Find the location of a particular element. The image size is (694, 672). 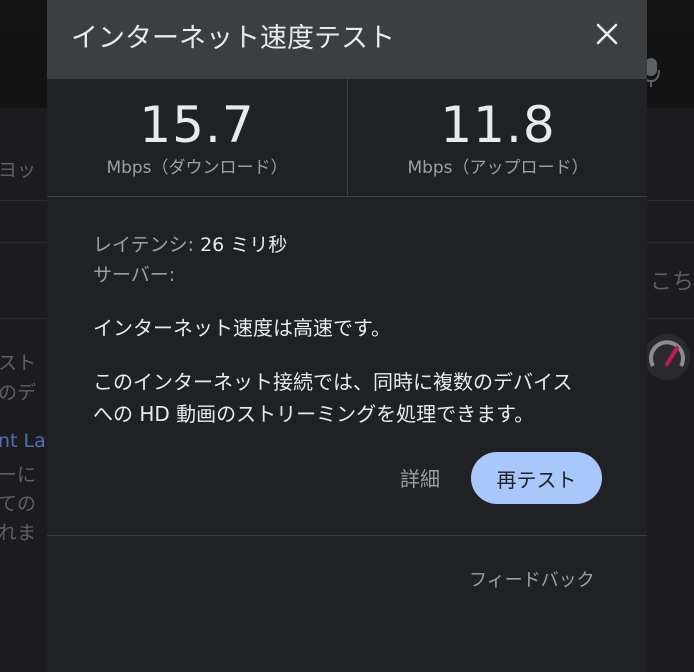

download-stat: 15.7 Mbps（ダウンロード） is located at coordinates (197, 137).